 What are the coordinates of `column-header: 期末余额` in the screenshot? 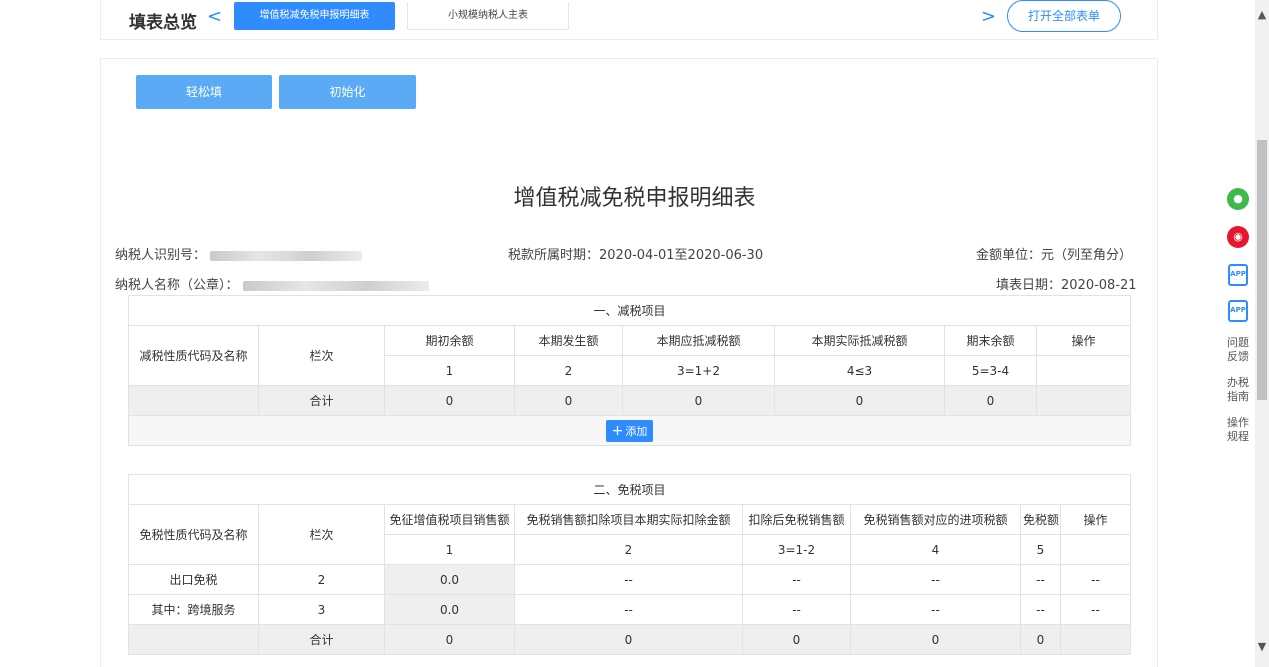 It's located at (990, 340).